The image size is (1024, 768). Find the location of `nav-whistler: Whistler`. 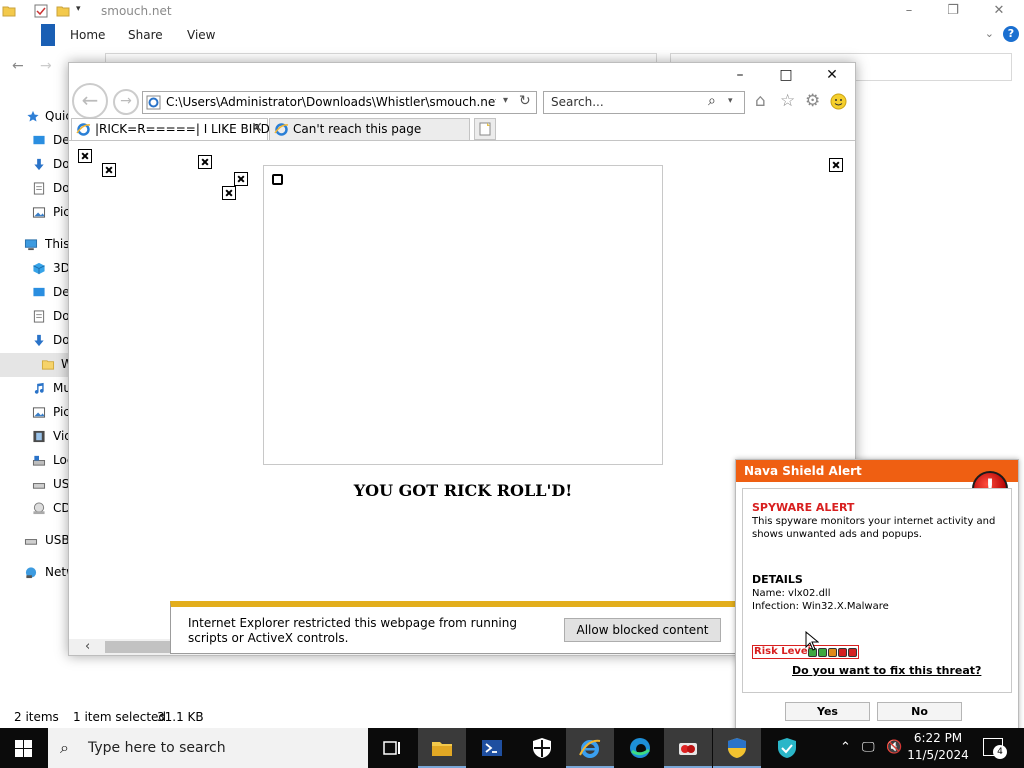

nav-whistler: Whistler is located at coordinates (35, 365).